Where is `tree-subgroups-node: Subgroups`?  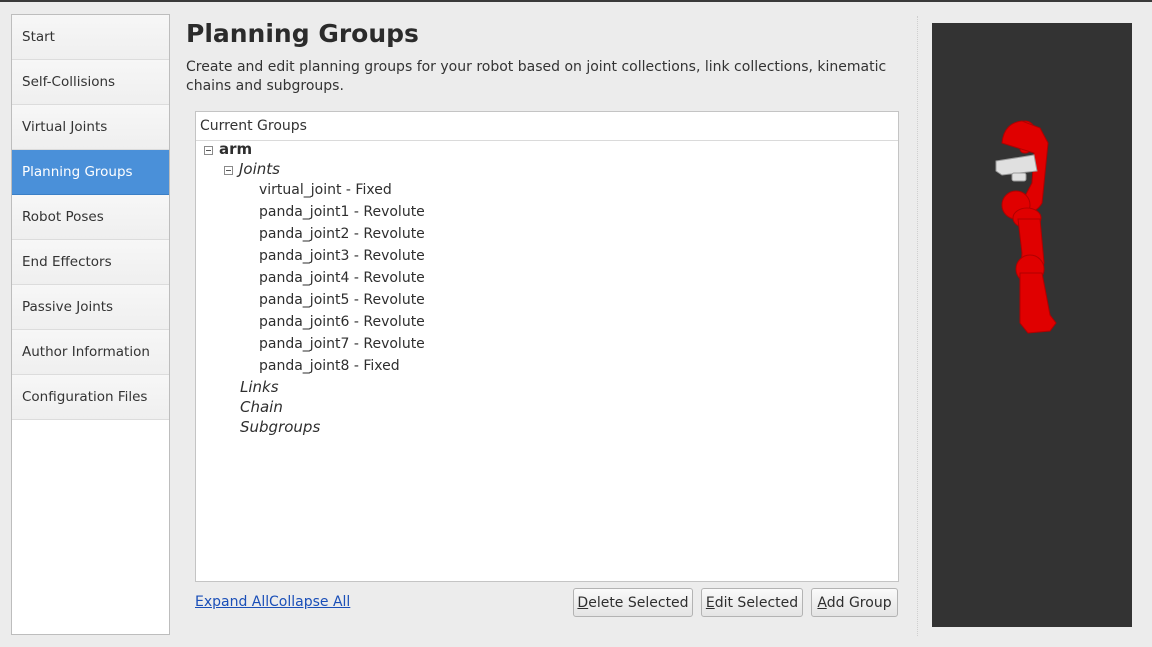
tree-subgroups-node: Subgroups is located at coordinates (280, 427).